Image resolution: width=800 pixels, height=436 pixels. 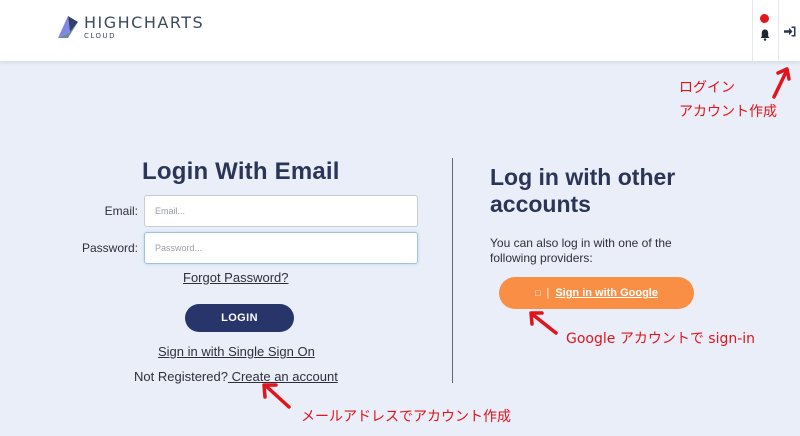 What do you see at coordinates (144, 22) in the screenshot?
I see `logo-title: HIGHCHARTS` at bounding box center [144, 22].